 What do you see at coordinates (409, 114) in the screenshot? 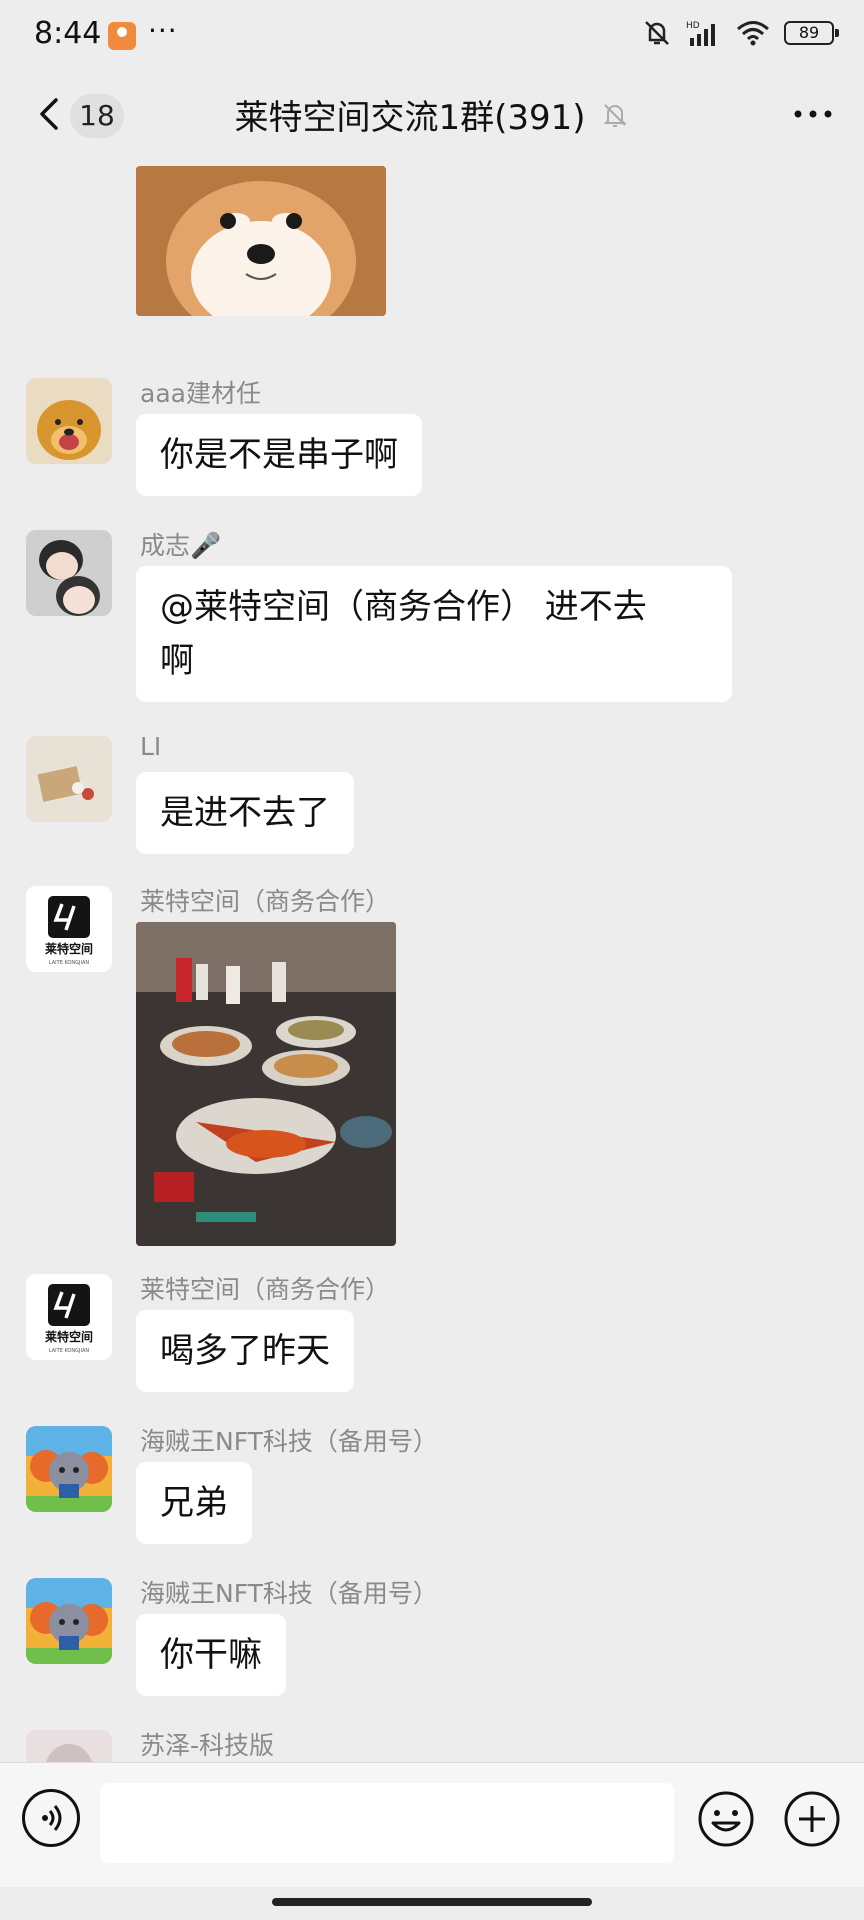
I see `chat-title: 莱特空间交流1群(391)` at bounding box center [409, 114].